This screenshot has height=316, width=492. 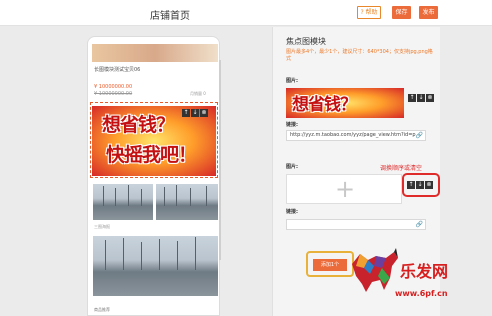 I want to click on image-clear-icon: ⊗, so click(x=430, y=98).